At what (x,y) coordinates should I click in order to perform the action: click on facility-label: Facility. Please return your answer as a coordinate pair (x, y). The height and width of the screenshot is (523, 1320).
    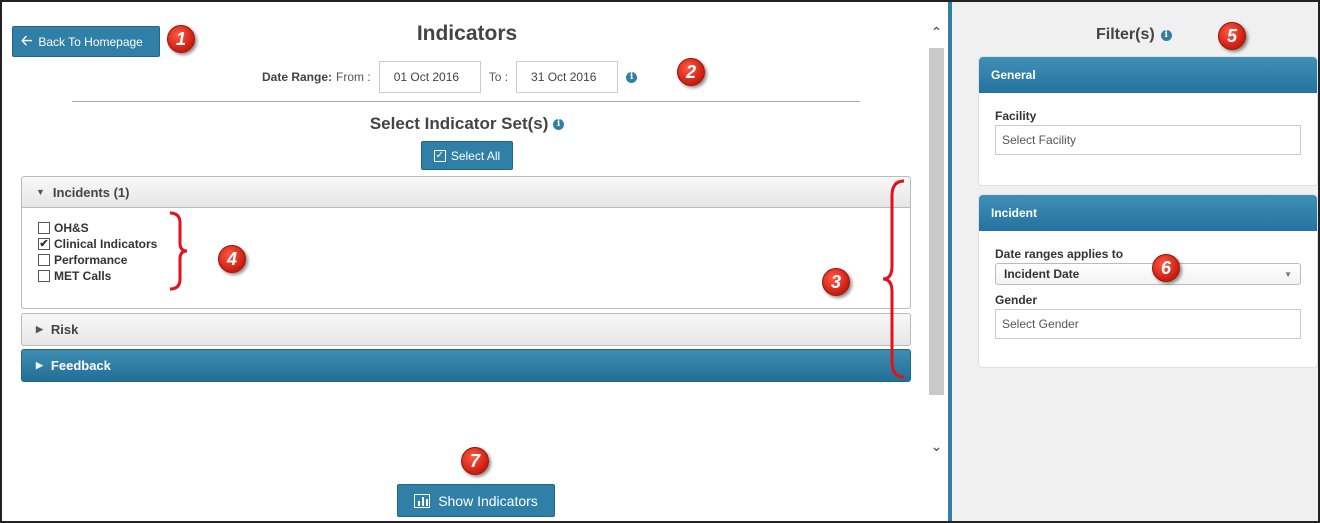
    Looking at the image, I should click on (1016, 116).